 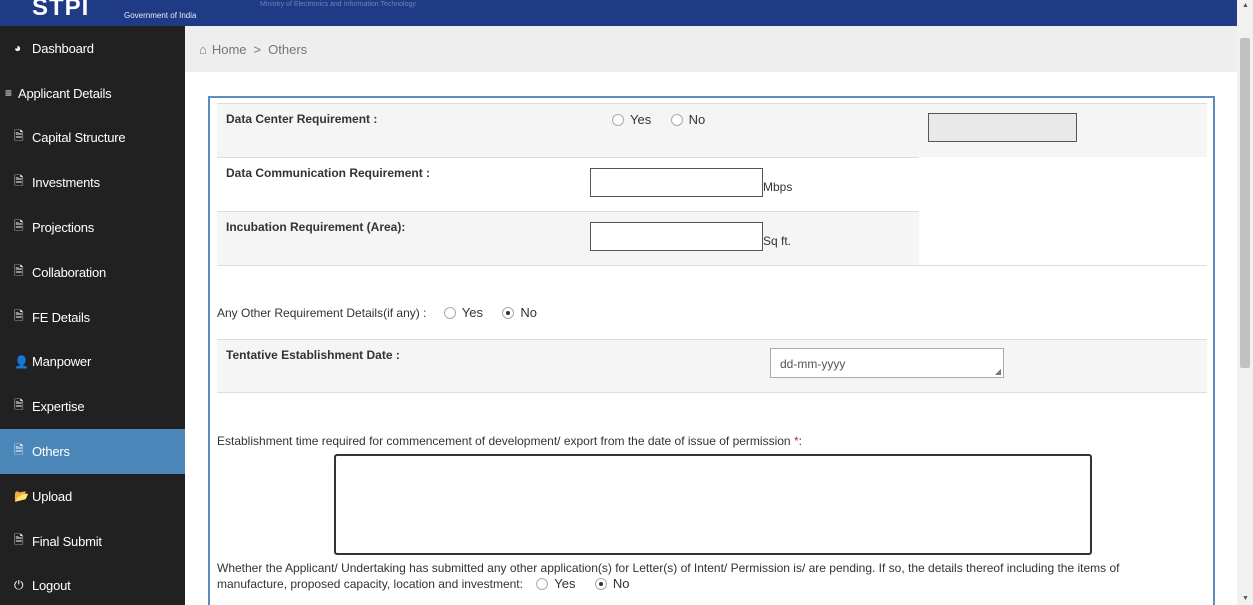 I want to click on breadcrumb-current: Others, so click(x=288, y=49).